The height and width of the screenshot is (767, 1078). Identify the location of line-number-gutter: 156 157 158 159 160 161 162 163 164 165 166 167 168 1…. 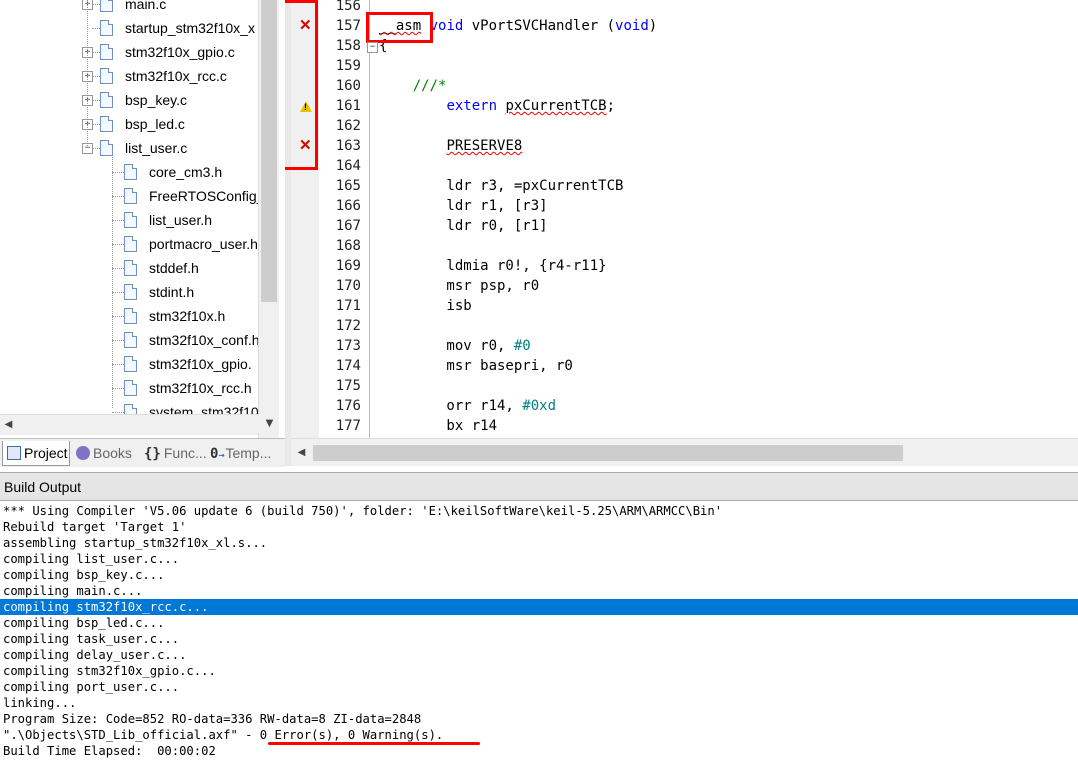
(344, 219).